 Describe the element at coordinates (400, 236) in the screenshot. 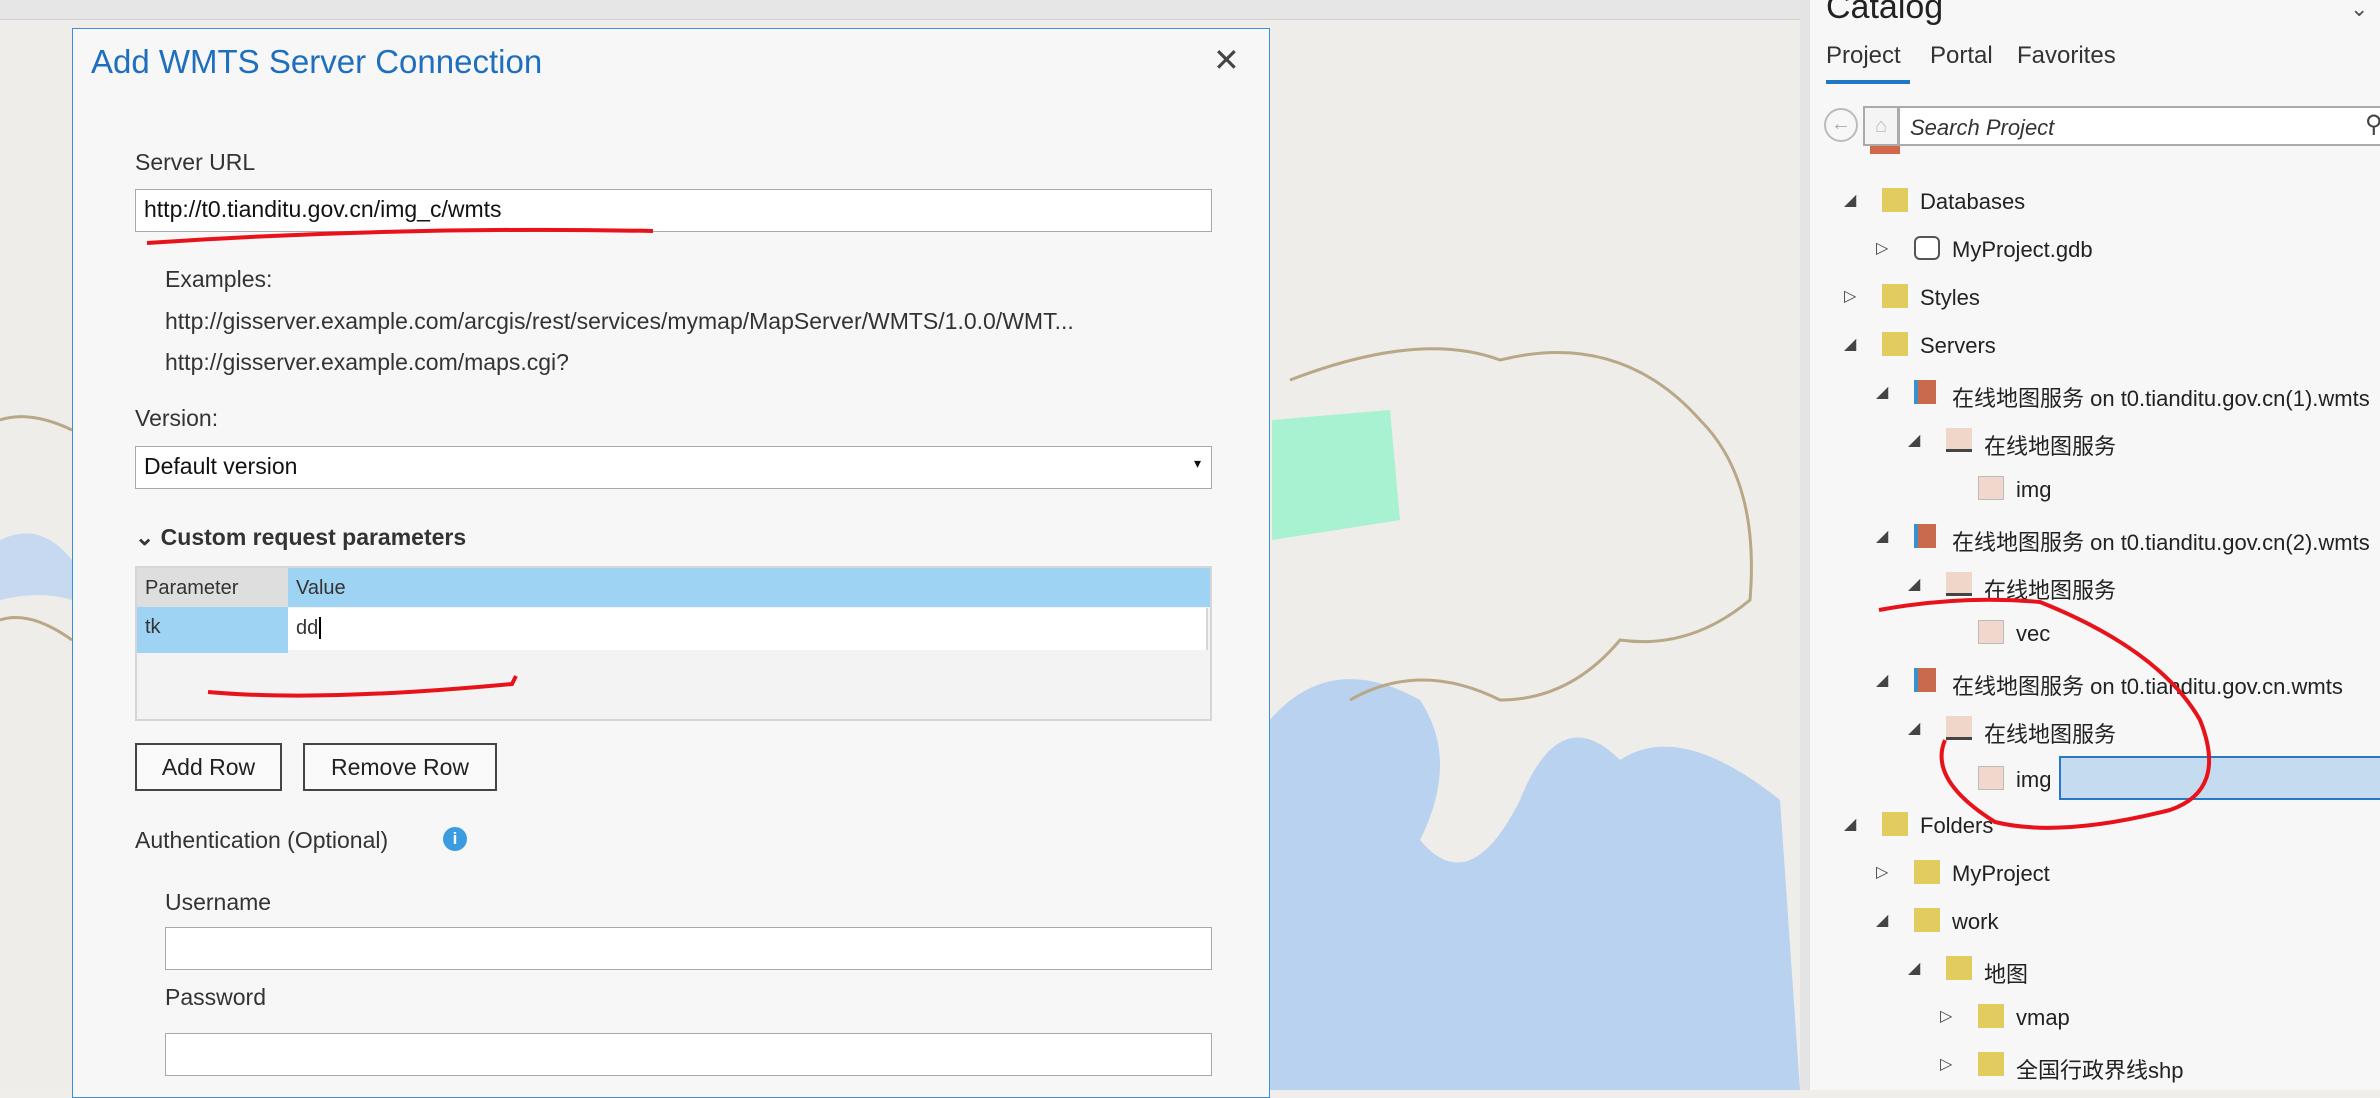

I see `annotation-underline-url` at that location.